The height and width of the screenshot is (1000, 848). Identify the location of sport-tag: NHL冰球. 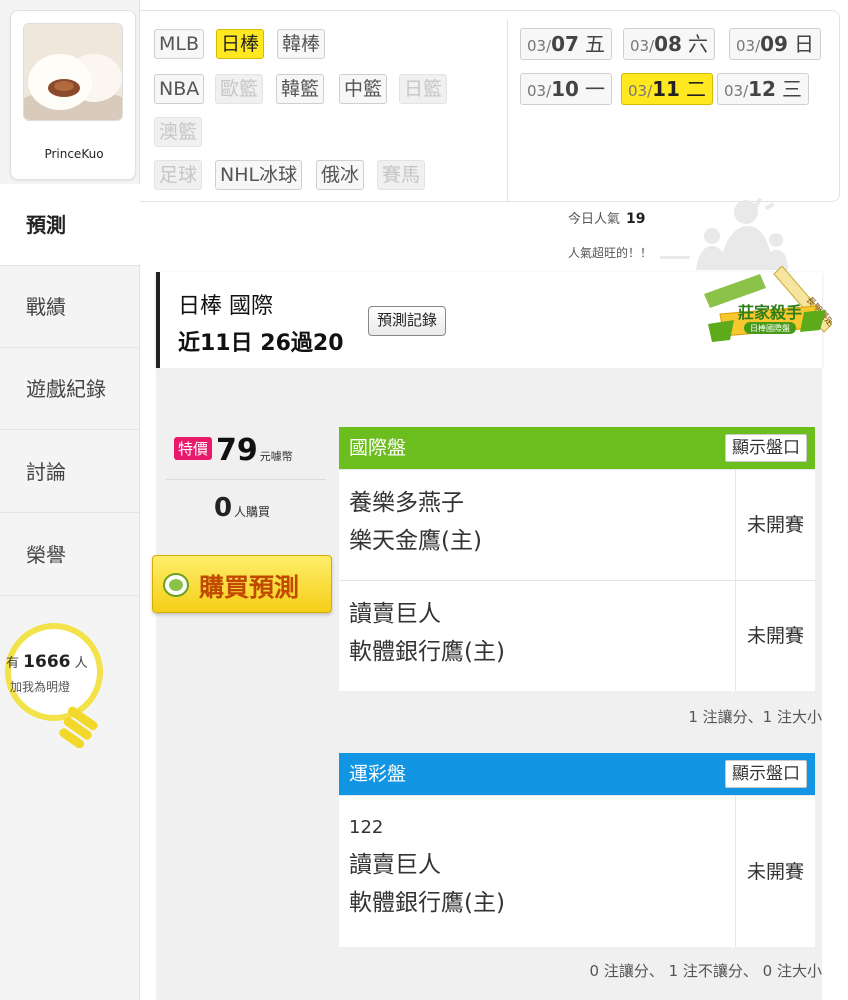
(259, 175).